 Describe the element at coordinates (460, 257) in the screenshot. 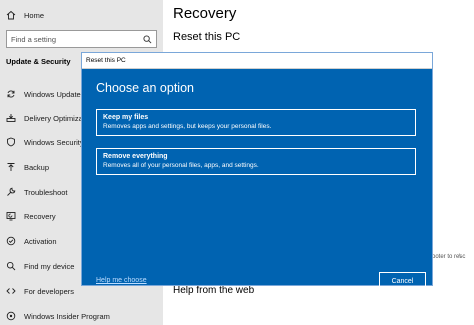

I see `partial-text-2: \` at that location.